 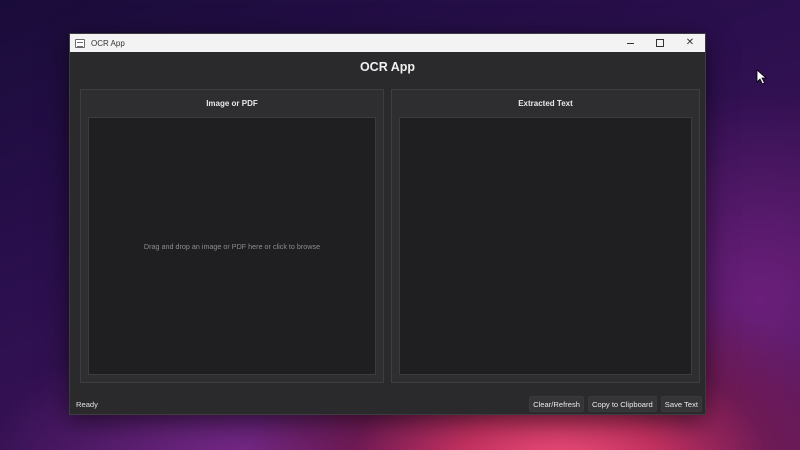 I want to click on maximize-button, so click(x=660, y=43).